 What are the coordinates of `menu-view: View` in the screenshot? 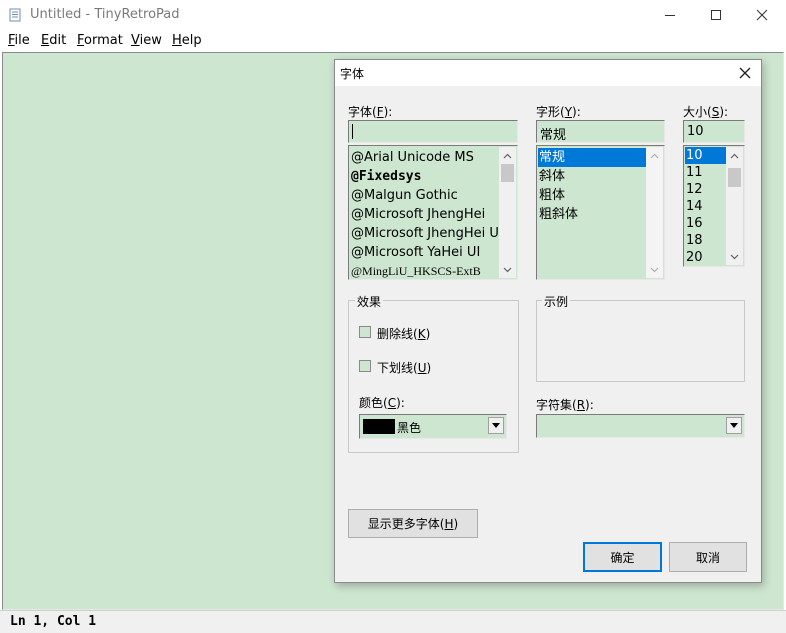 It's located at (146, 40).